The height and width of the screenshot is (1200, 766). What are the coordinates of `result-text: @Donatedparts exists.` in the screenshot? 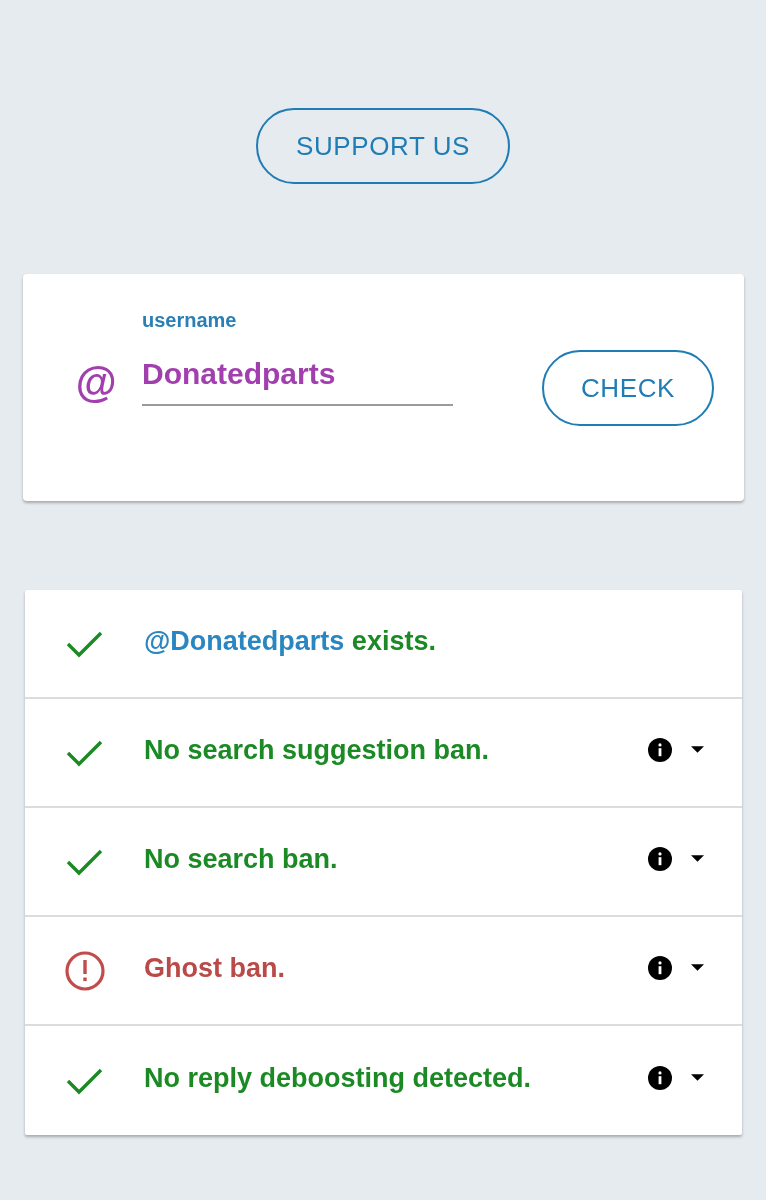 It's located at (290, 641).